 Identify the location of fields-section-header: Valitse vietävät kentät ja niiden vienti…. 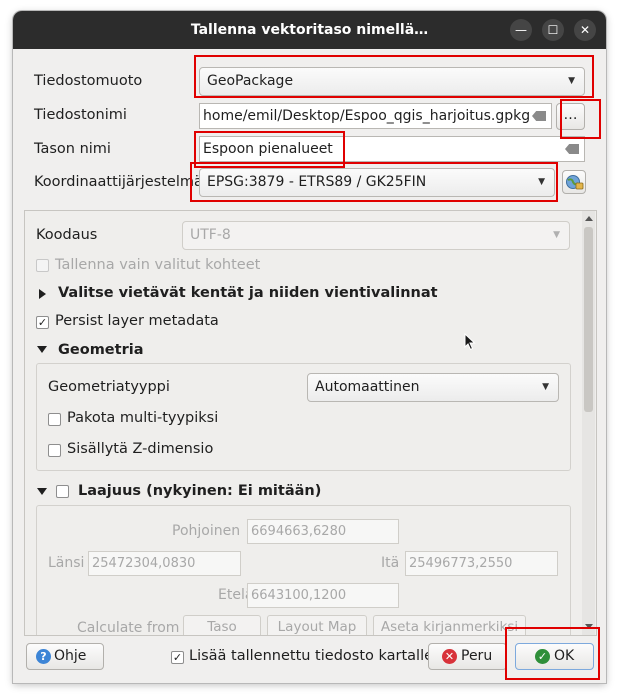
(248, 293).